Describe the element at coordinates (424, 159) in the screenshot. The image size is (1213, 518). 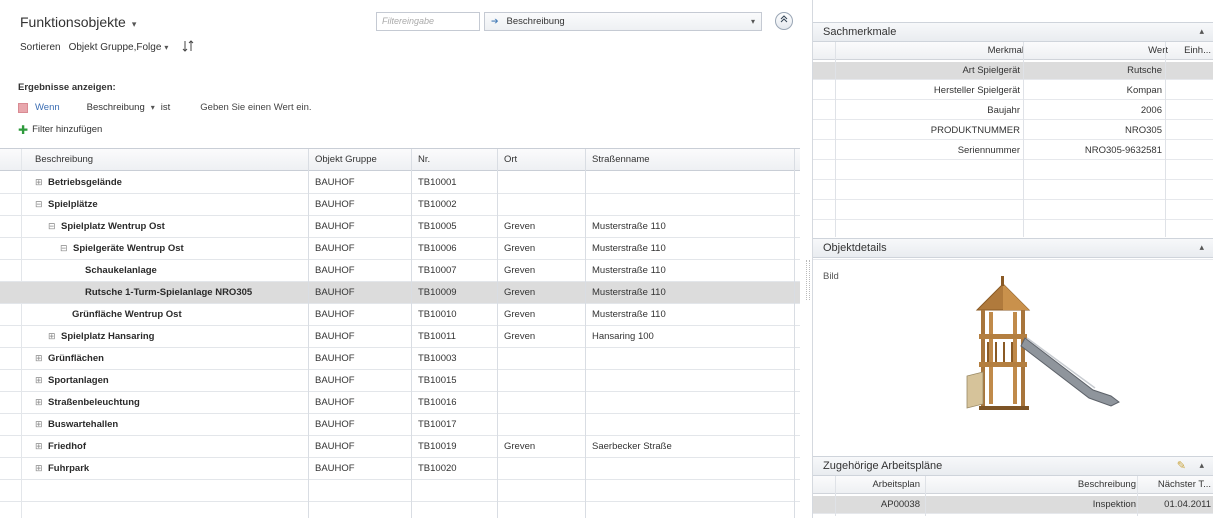
I see `column-header-nr: Nr.` at that location.